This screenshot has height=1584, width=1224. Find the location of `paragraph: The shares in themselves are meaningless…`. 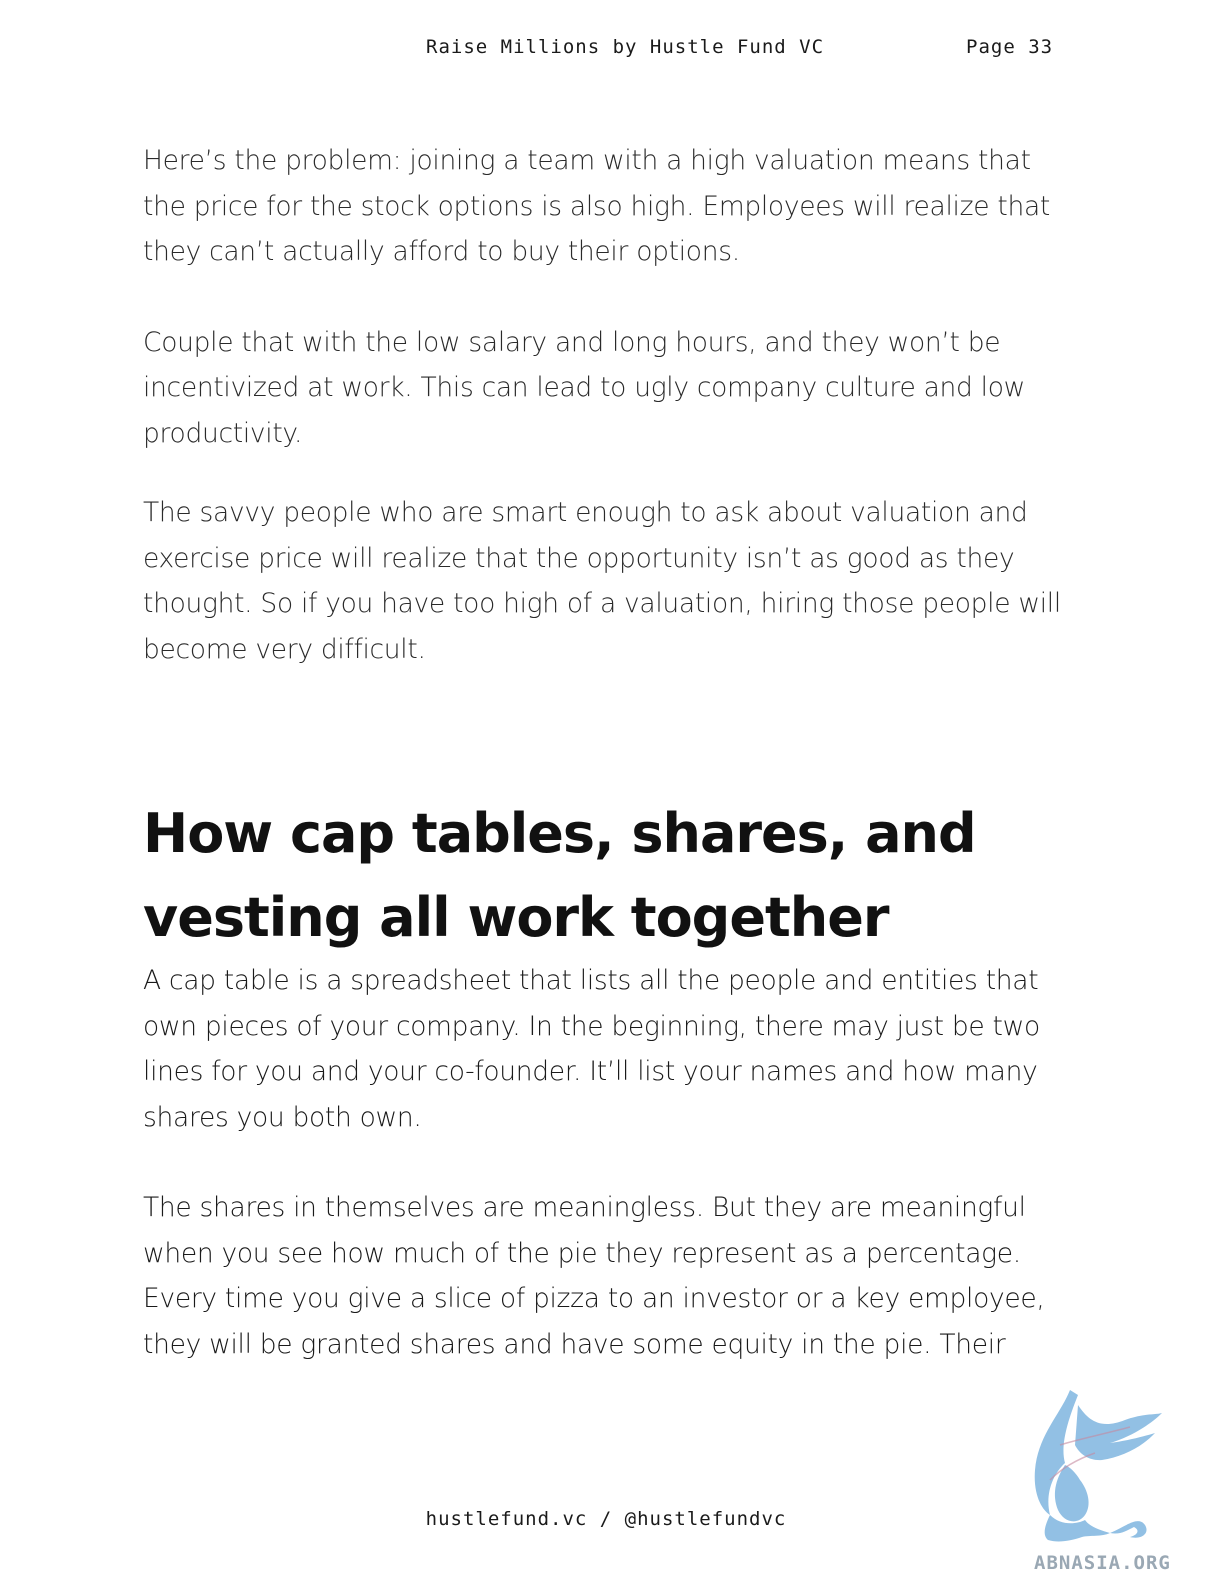

paragraph: The shares in themselves are meaningless… is located at coordinates (594, 1276).